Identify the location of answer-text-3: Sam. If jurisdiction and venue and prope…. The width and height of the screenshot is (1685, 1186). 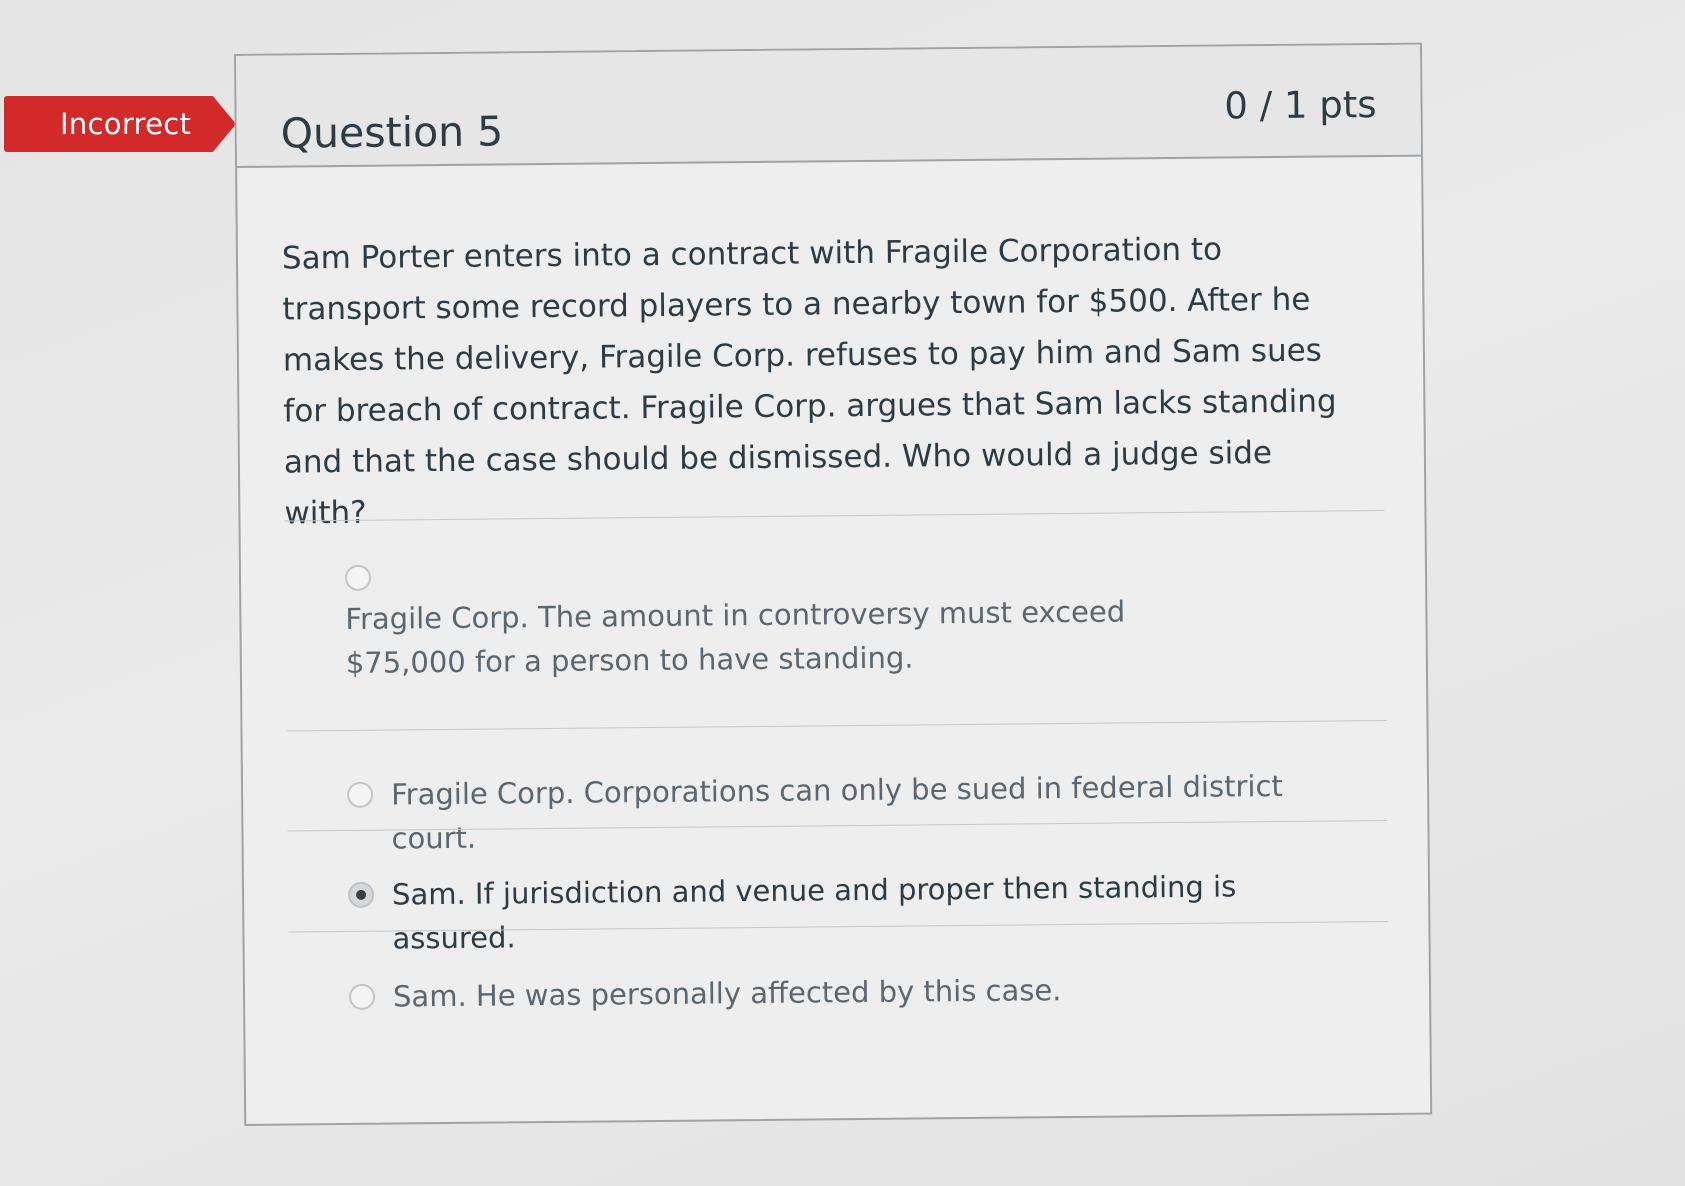
(814, 912).